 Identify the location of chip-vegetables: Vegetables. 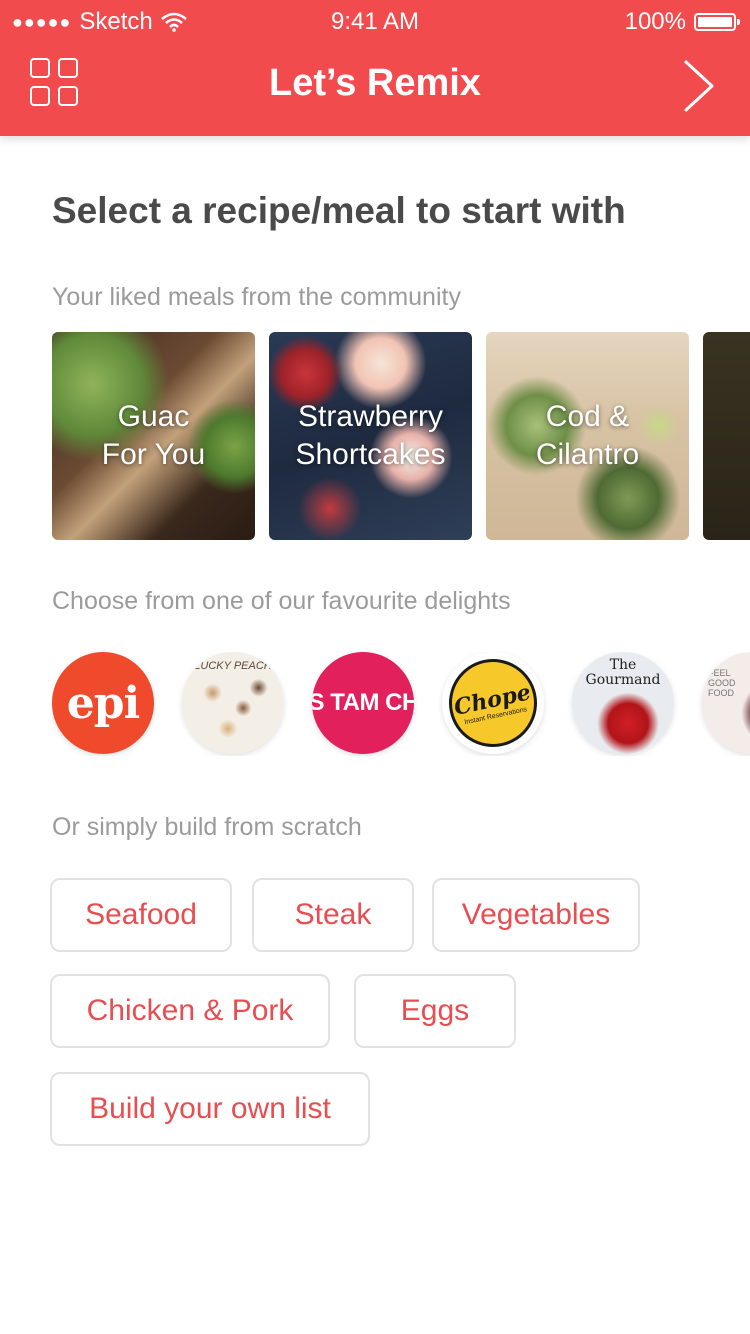
(536, 915).